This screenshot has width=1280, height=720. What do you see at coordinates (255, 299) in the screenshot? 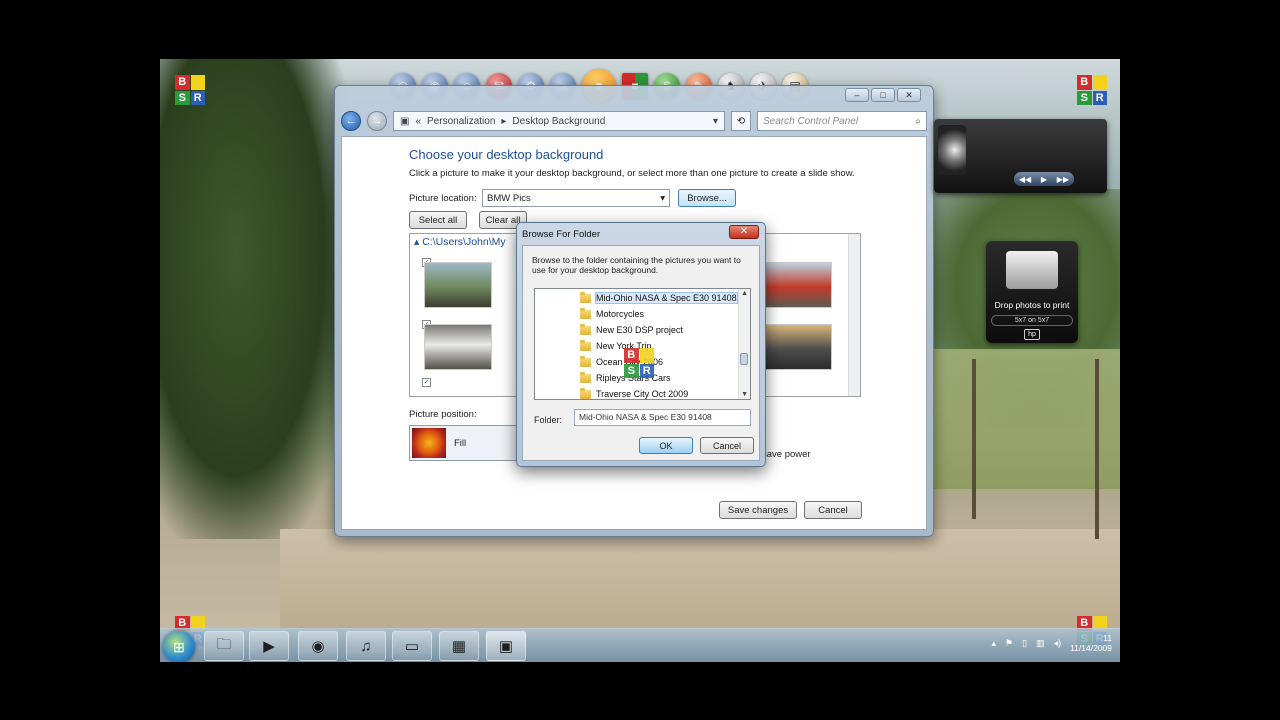
I see `wallpaper-trees-left` at bounding box center [255, 299].